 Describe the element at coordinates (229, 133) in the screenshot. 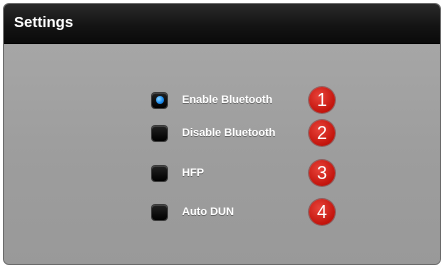

I see `option-label: Disable Bluetooth` at that location.